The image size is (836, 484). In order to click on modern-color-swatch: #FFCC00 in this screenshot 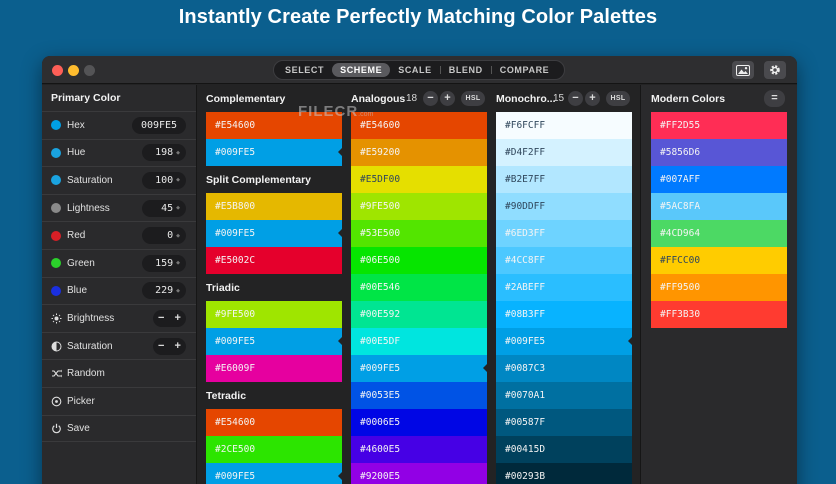, I will do `click(719, 260)`.